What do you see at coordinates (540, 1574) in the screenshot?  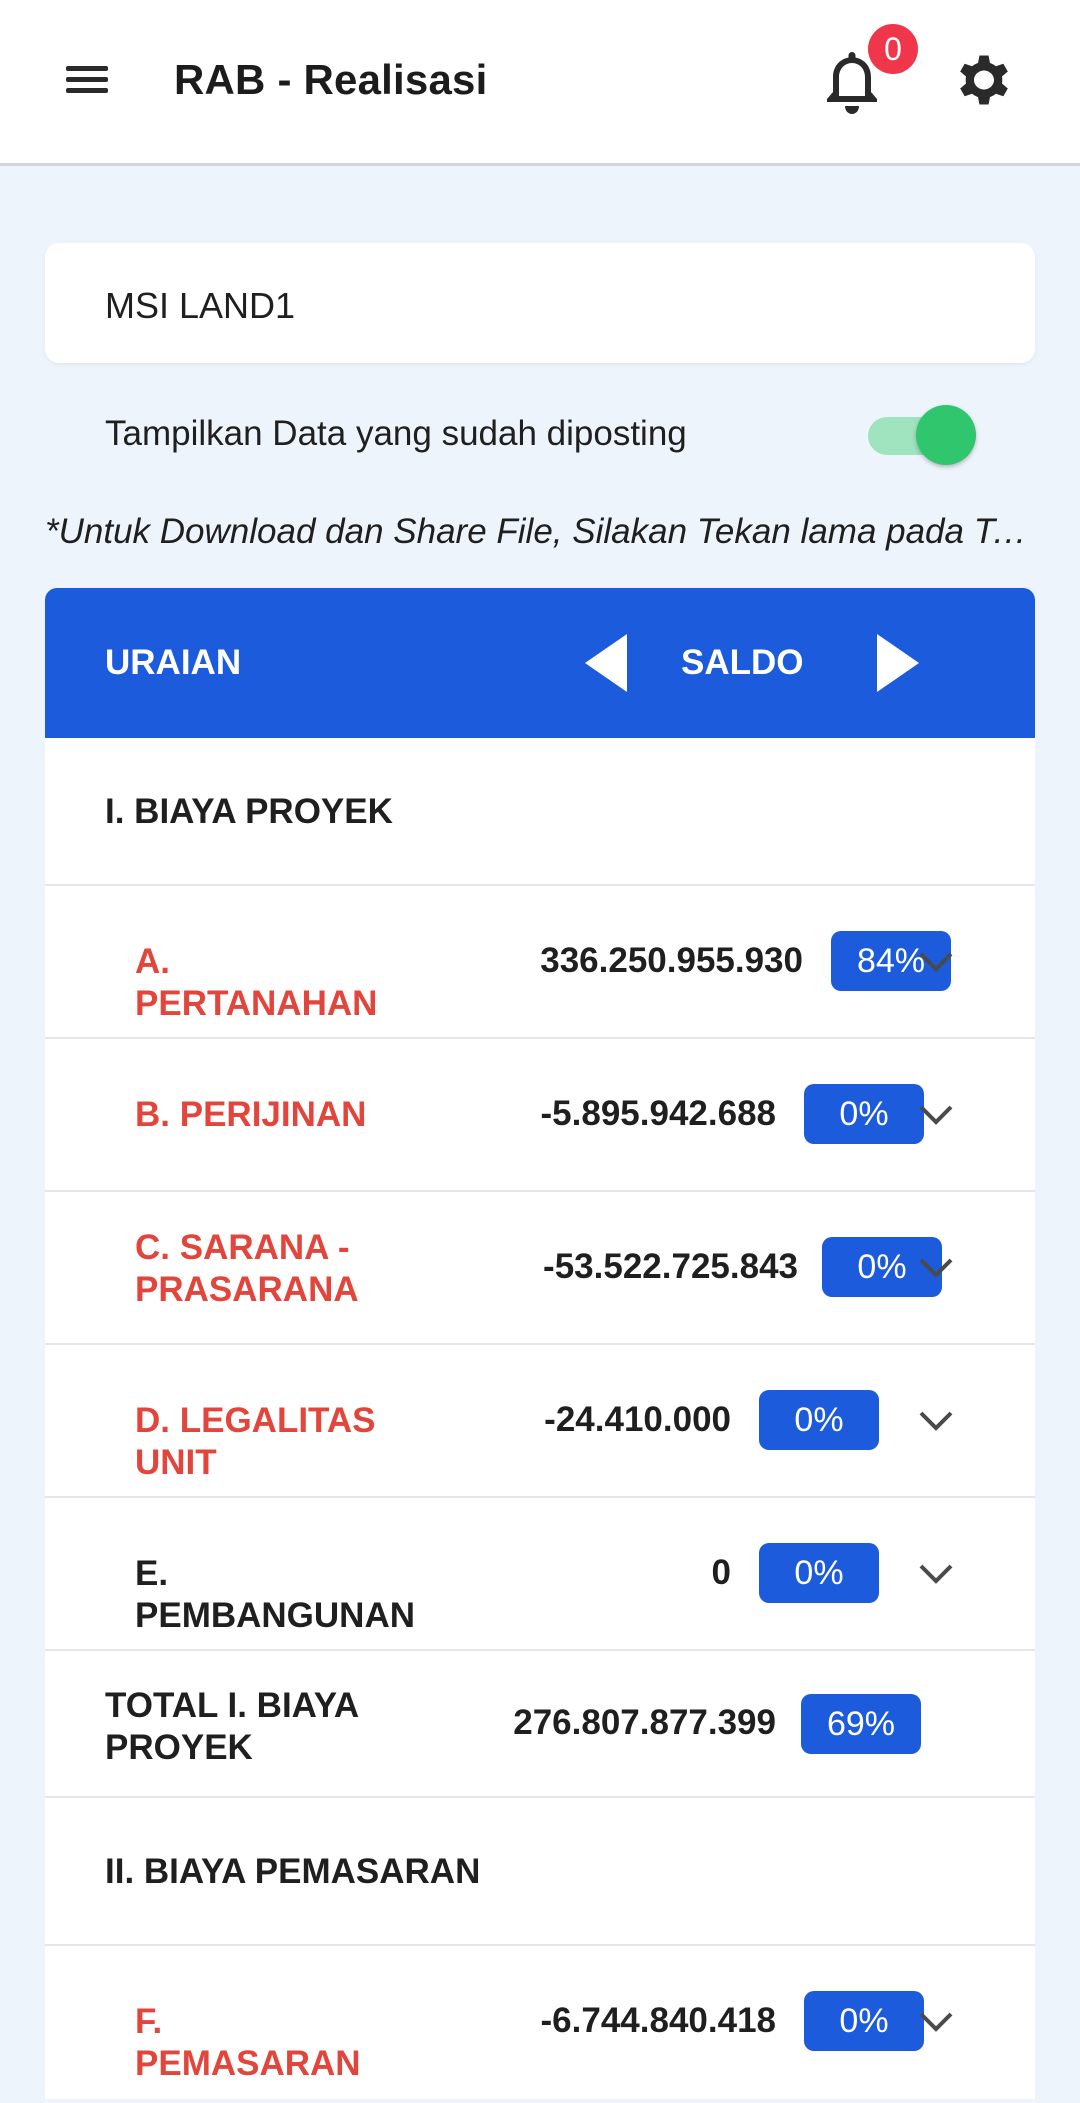 I see `table-row: E. PEMBANGUNAN 0 0%` at bounding box center [540, 1574].